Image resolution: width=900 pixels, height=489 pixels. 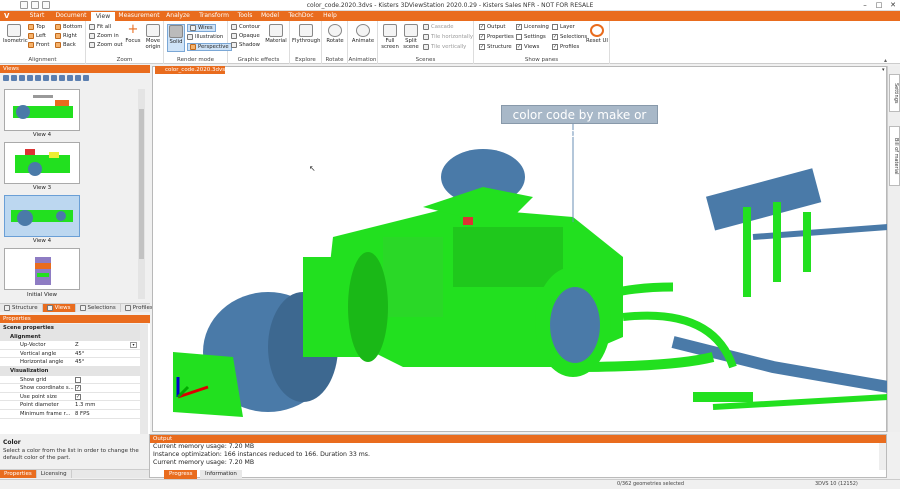 I want to click on properties-scrollbar, so click(x=144, y=379).